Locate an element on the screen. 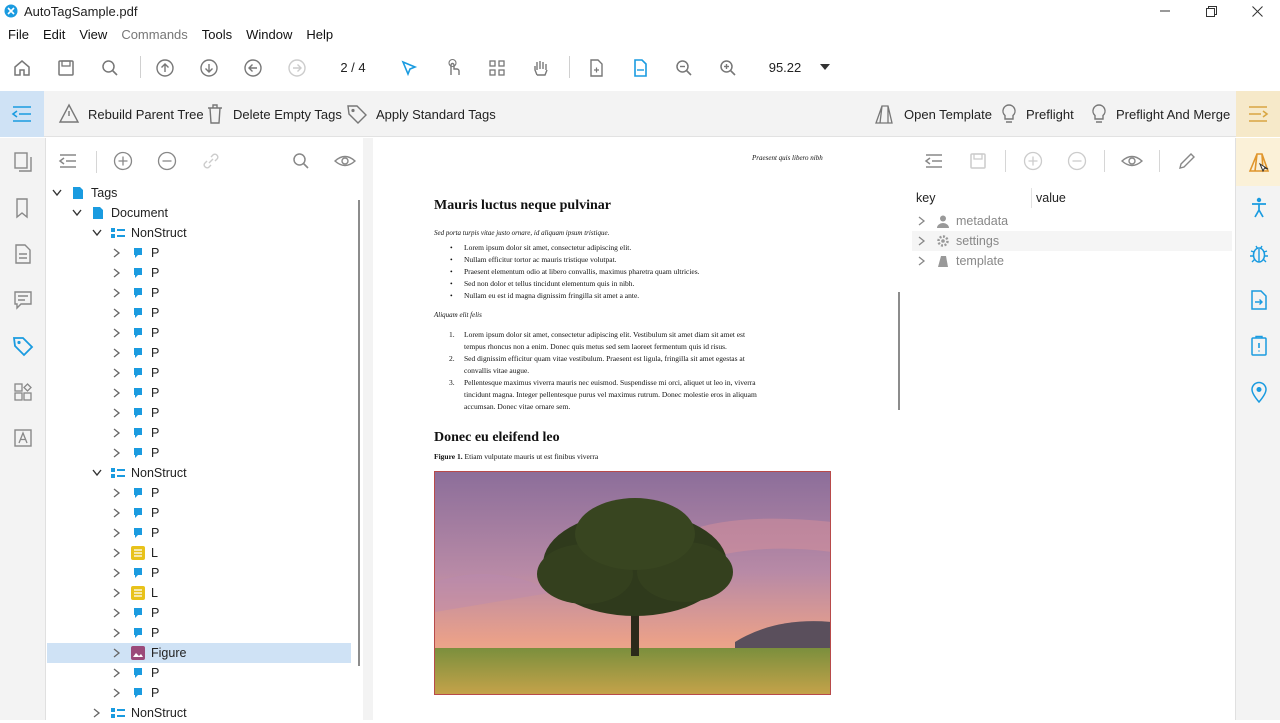 The height and width of the screenshot is (723, 1280). close-window-button is located at coordinates (1257, 11).